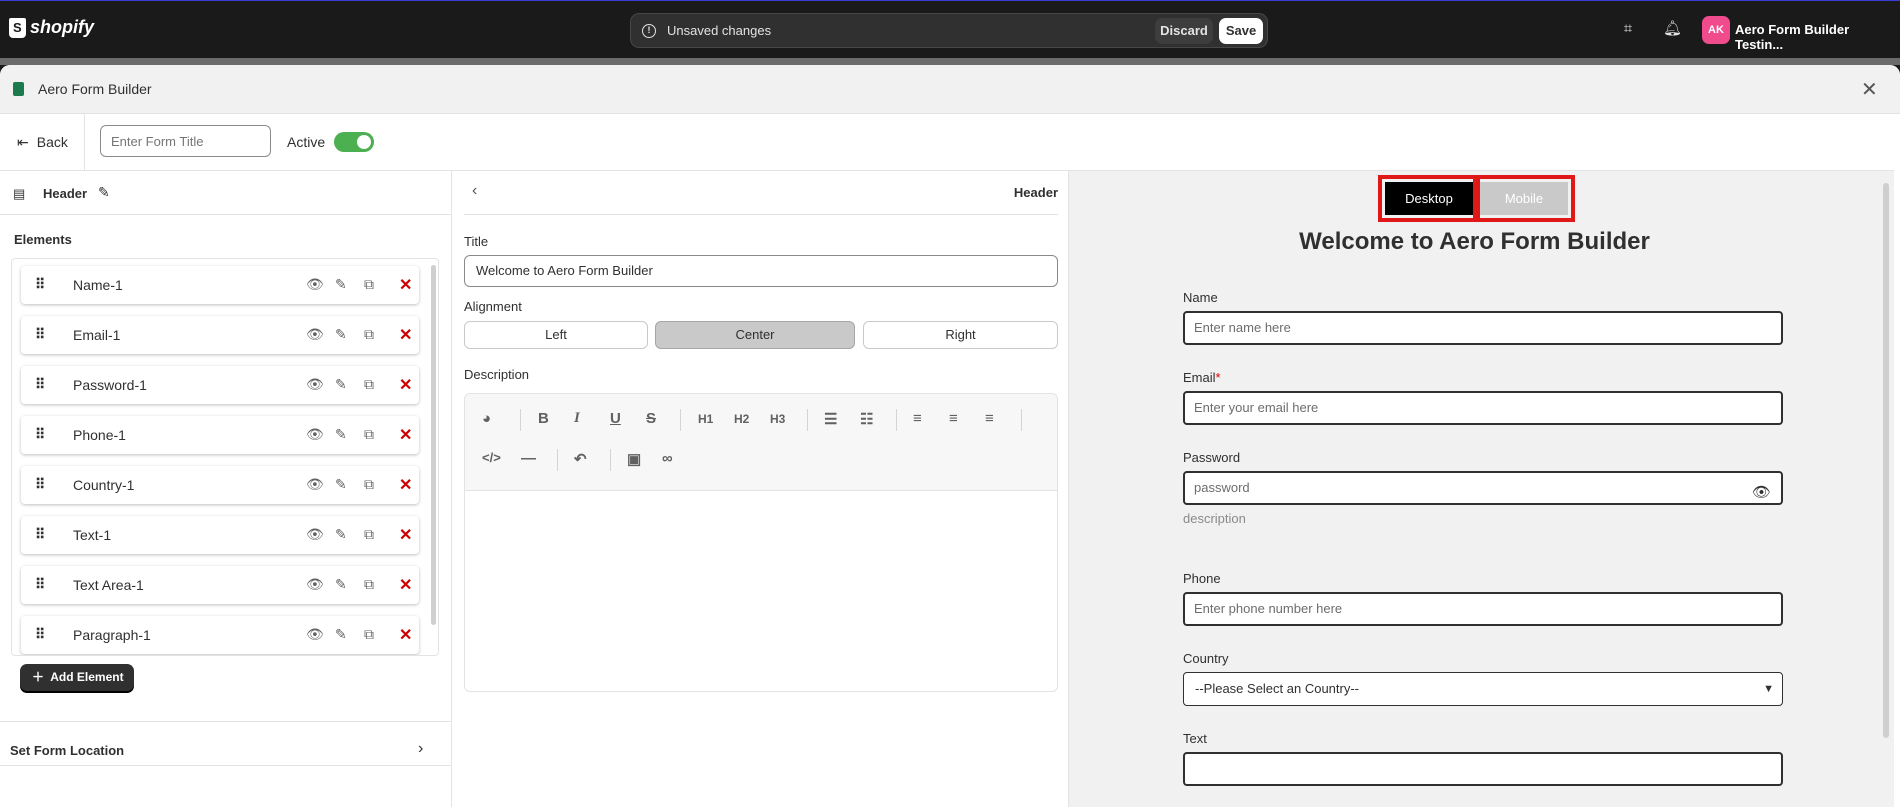  What do you see at coordinates (51, 27) in the screenshot?
I see `shopify-logo: shopify` at bounding box center [51, 27].